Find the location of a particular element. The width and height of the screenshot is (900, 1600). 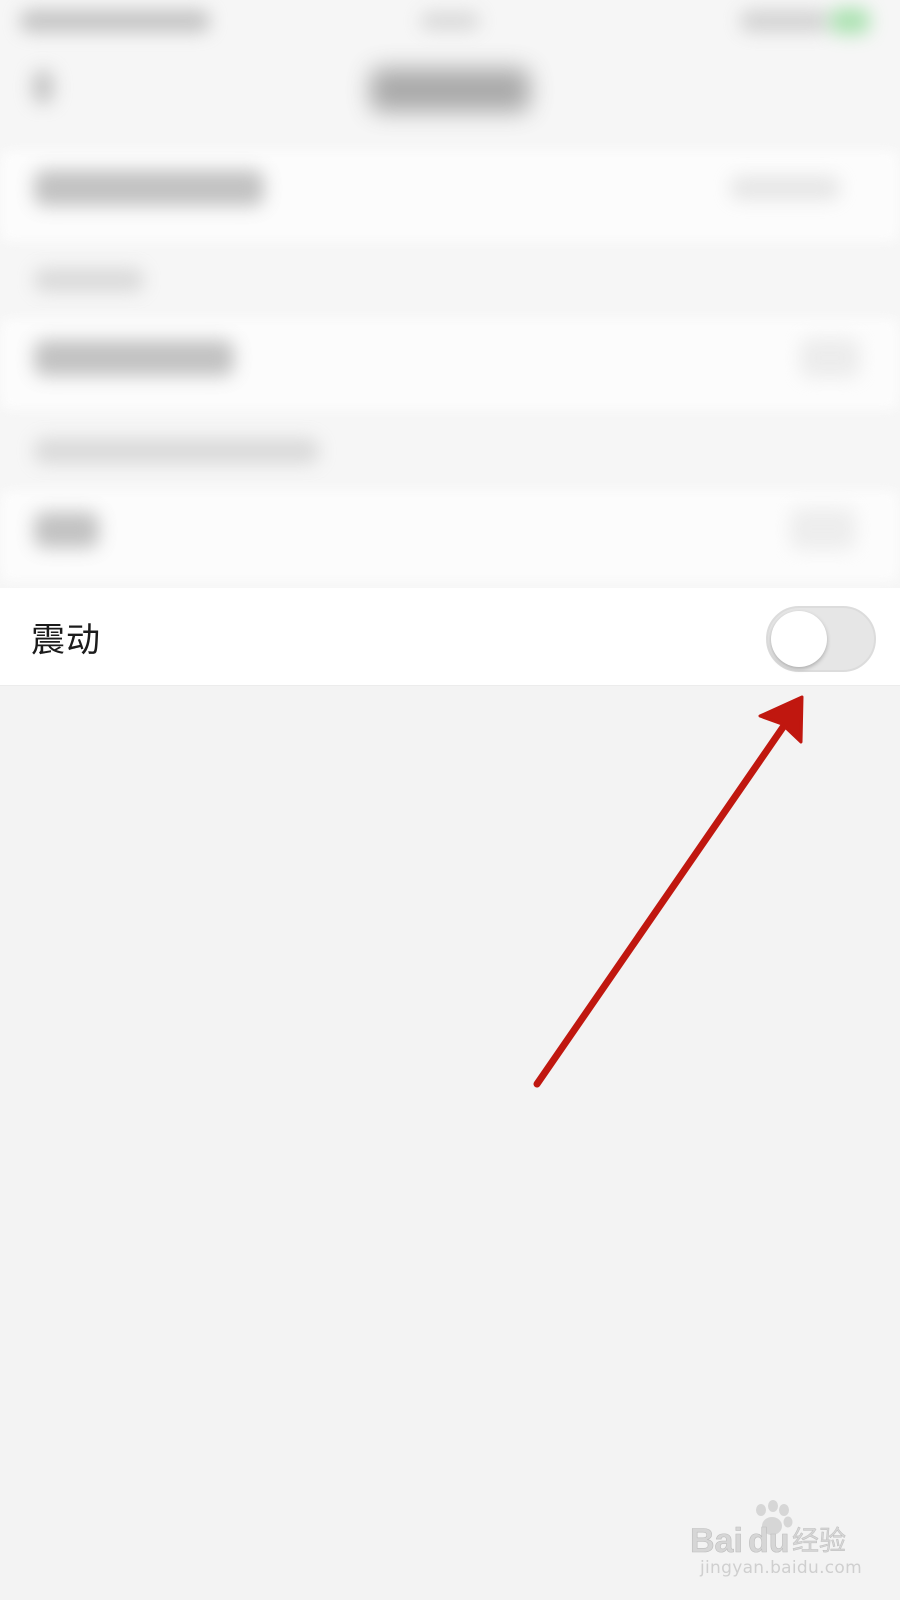

toggle-knob is located at coordinates (799, 639).